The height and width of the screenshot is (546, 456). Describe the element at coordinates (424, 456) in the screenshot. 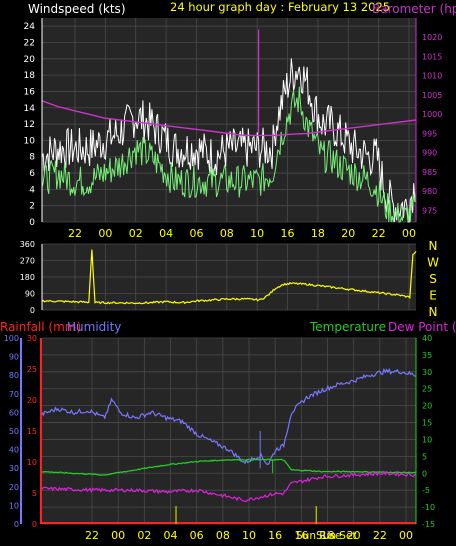

I see `temp-y-tick-label: 5` at that location.